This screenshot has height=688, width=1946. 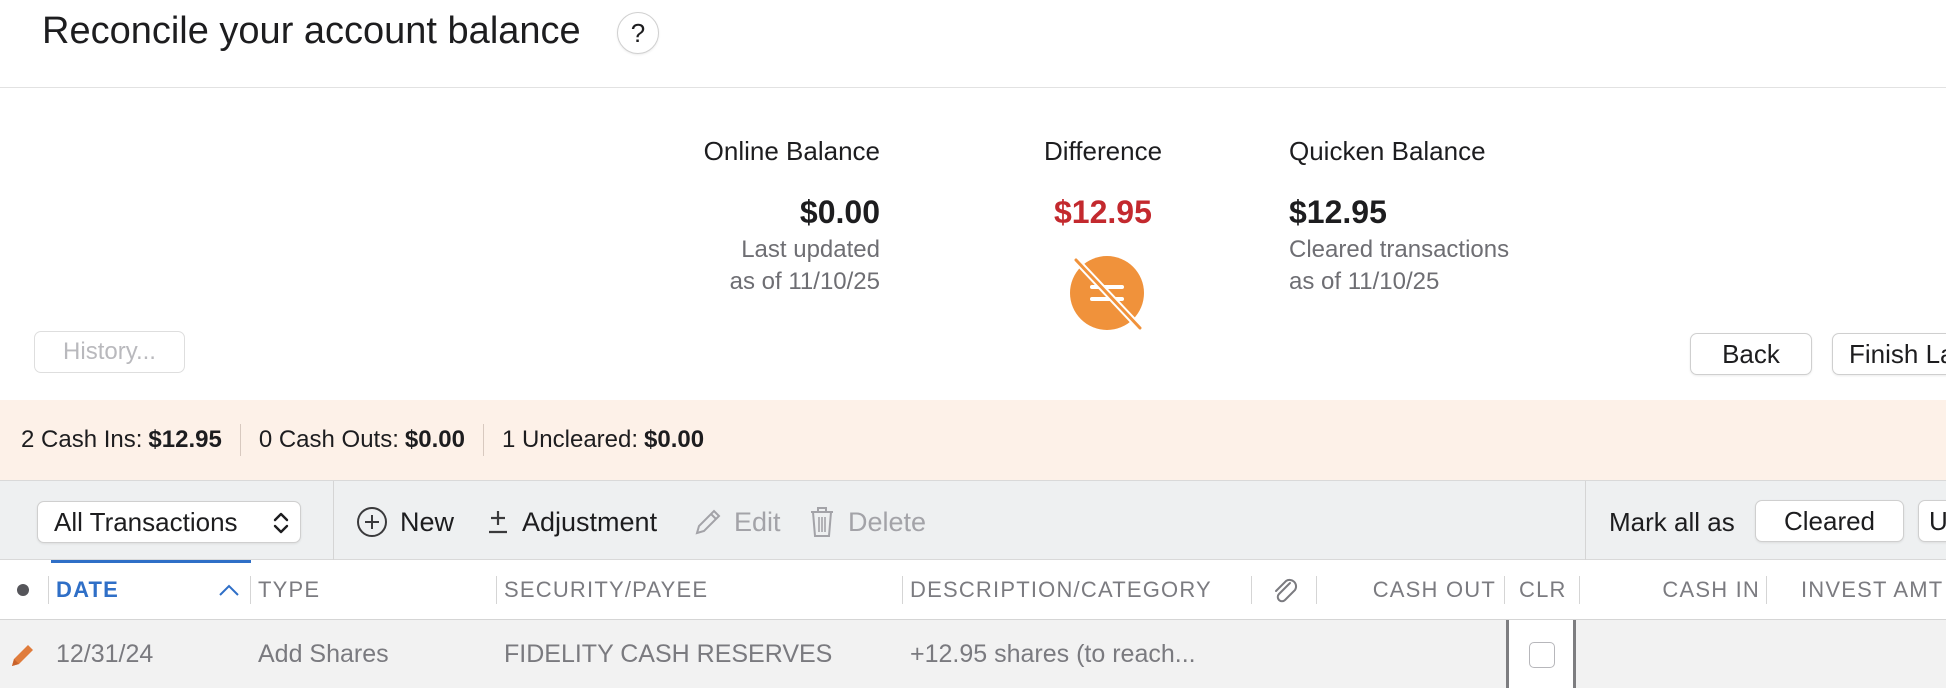 I want to click on column-header-cash-in: CASH IN, so click(x=1673, y=590).